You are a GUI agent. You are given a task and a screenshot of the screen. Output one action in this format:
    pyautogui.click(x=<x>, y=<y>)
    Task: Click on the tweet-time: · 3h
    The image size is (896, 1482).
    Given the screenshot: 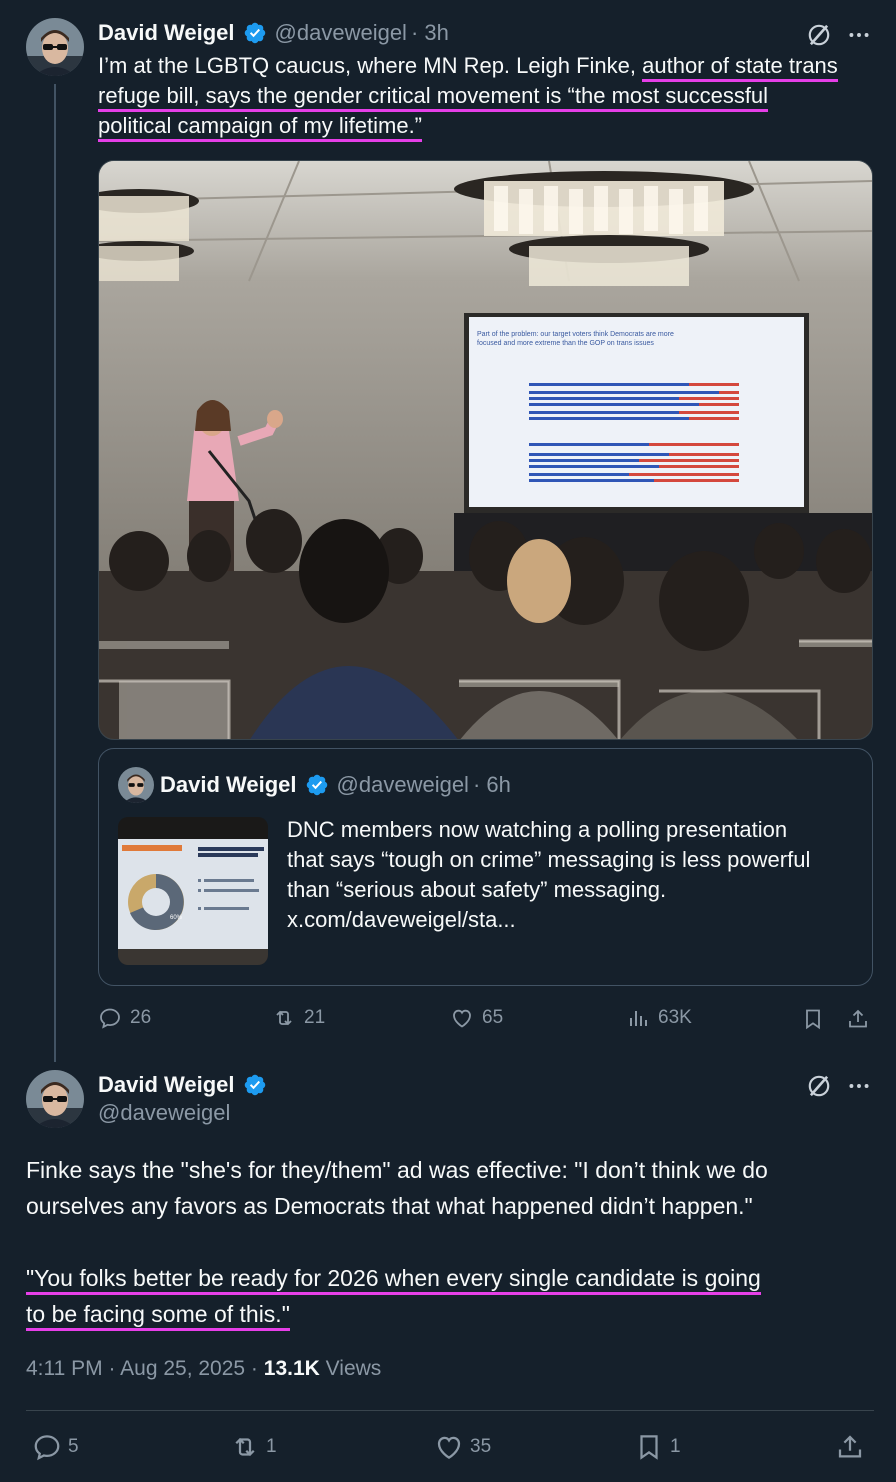 What is the action you would take?
    pyautogui.click(x=430, y=33)
    